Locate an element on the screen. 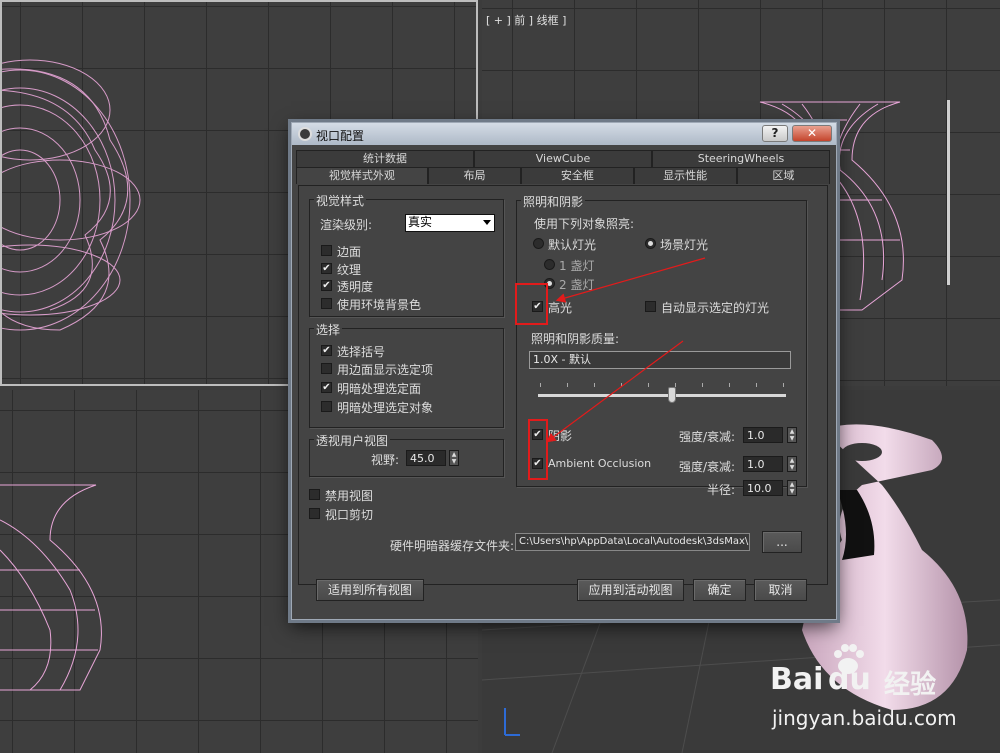 The height and width of the screenshot is (753, 1000). dialog-titlebar: 视口配置 ? ✕ is located at coordinates (564, 134).